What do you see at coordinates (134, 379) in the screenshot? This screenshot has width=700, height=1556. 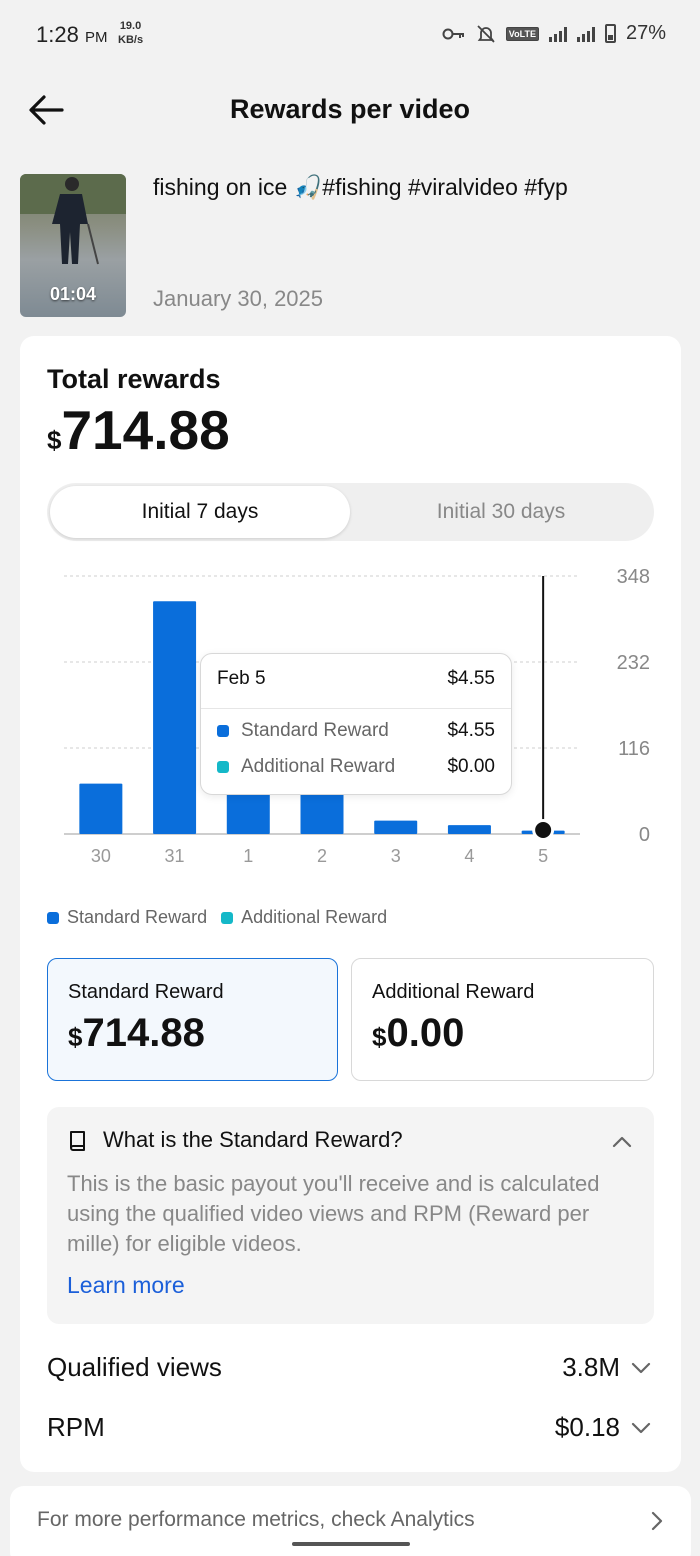 I see `total-rewards-label: Total rewards` at bounding box center [134, 379].